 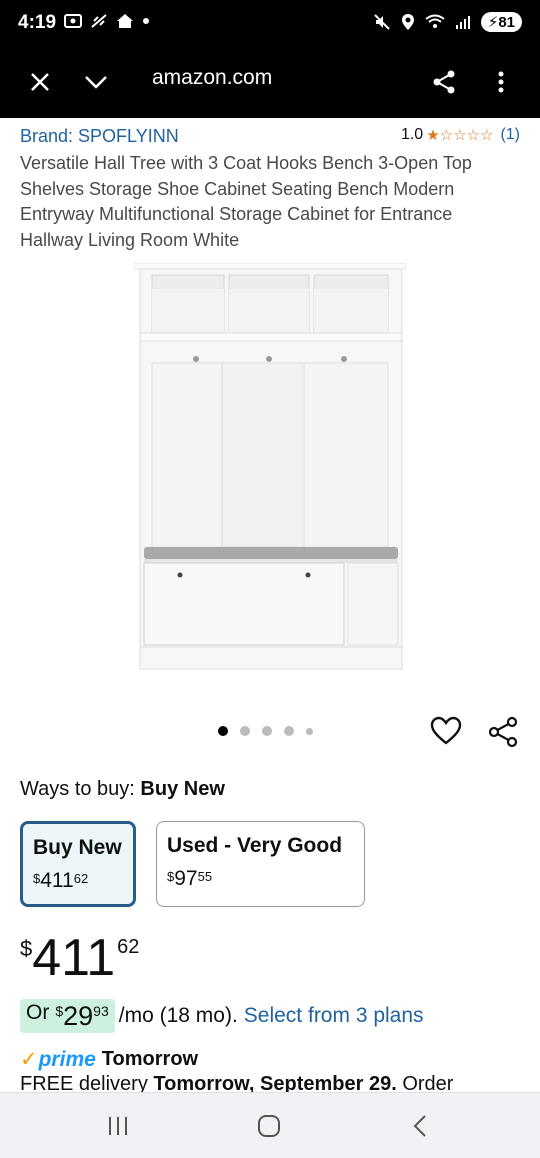 I want to click on option-label: Buy New, so click(x=77, y=847).